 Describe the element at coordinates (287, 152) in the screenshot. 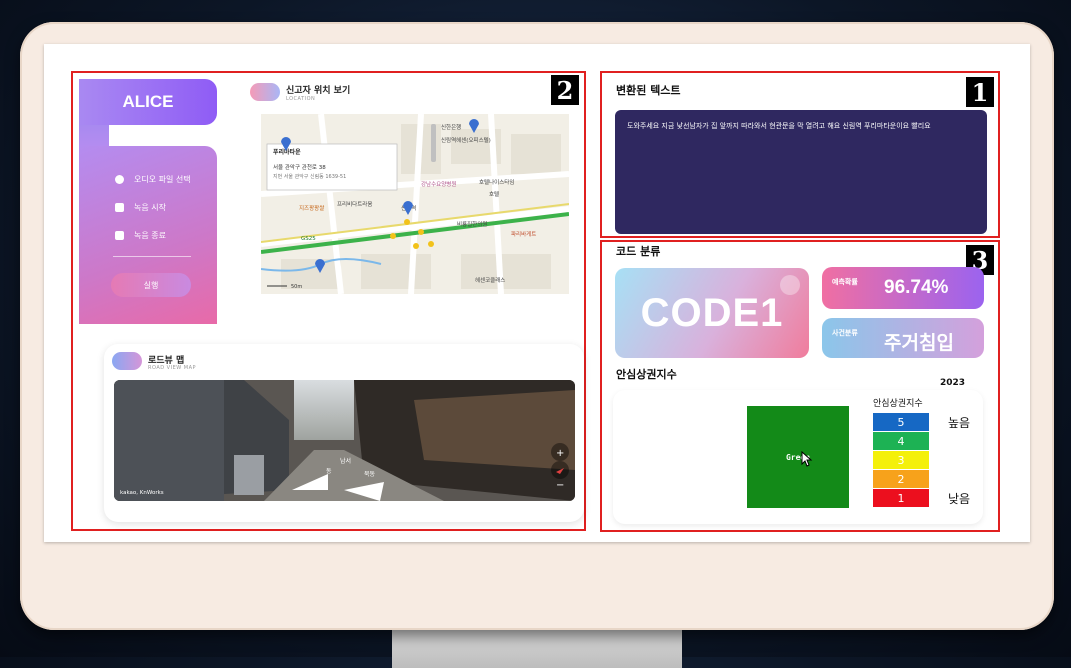

I see `map-popup-title: 푸리마타운` at that location.